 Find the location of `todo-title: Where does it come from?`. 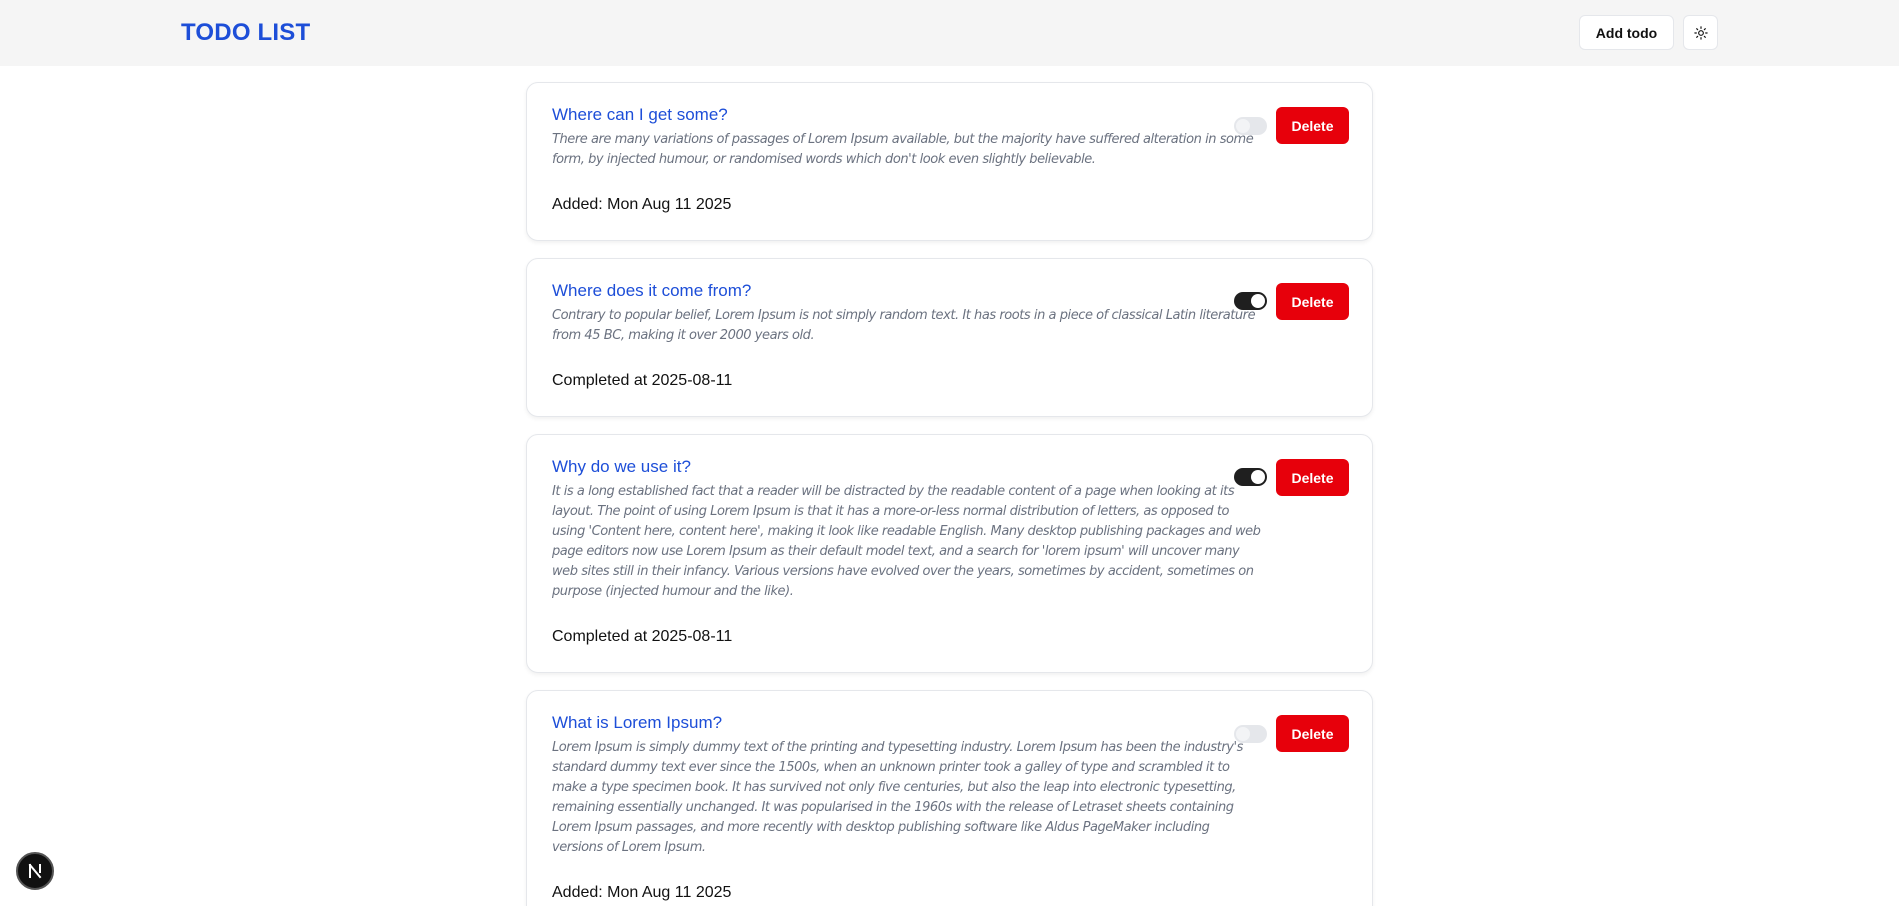

todo-title: Where does it come from? is located at coordinates (652, 290).